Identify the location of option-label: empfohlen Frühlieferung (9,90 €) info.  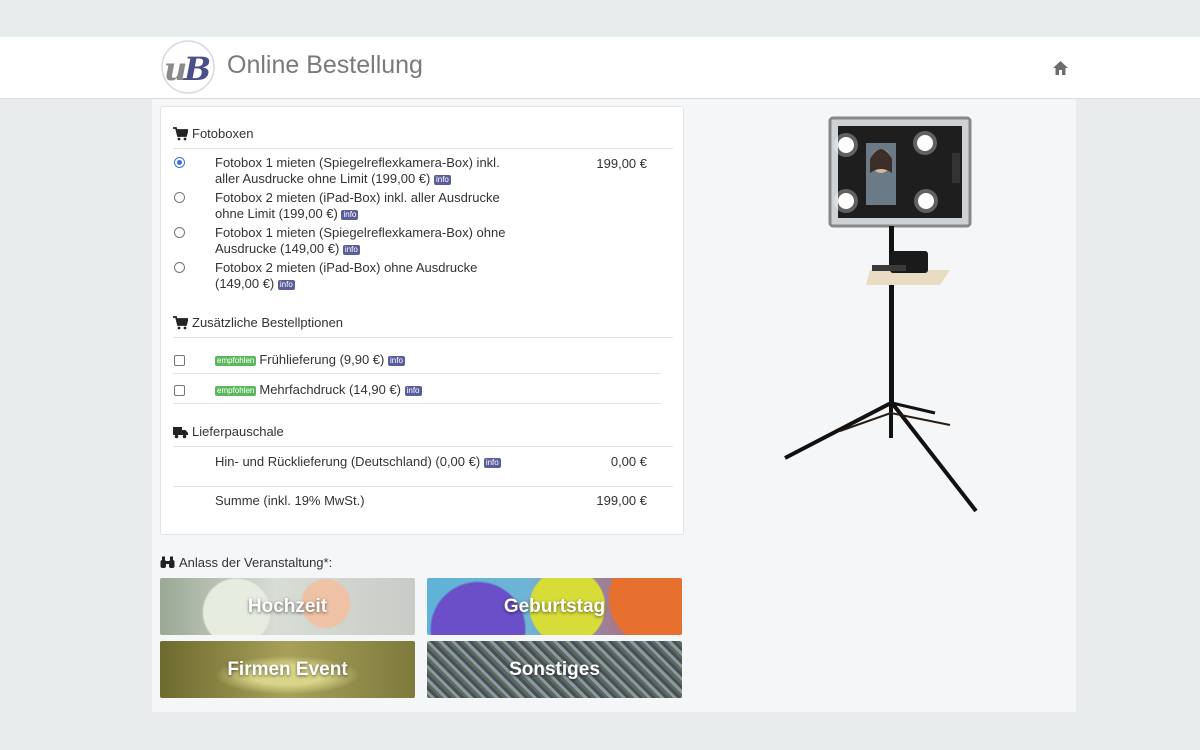
(415, 360).